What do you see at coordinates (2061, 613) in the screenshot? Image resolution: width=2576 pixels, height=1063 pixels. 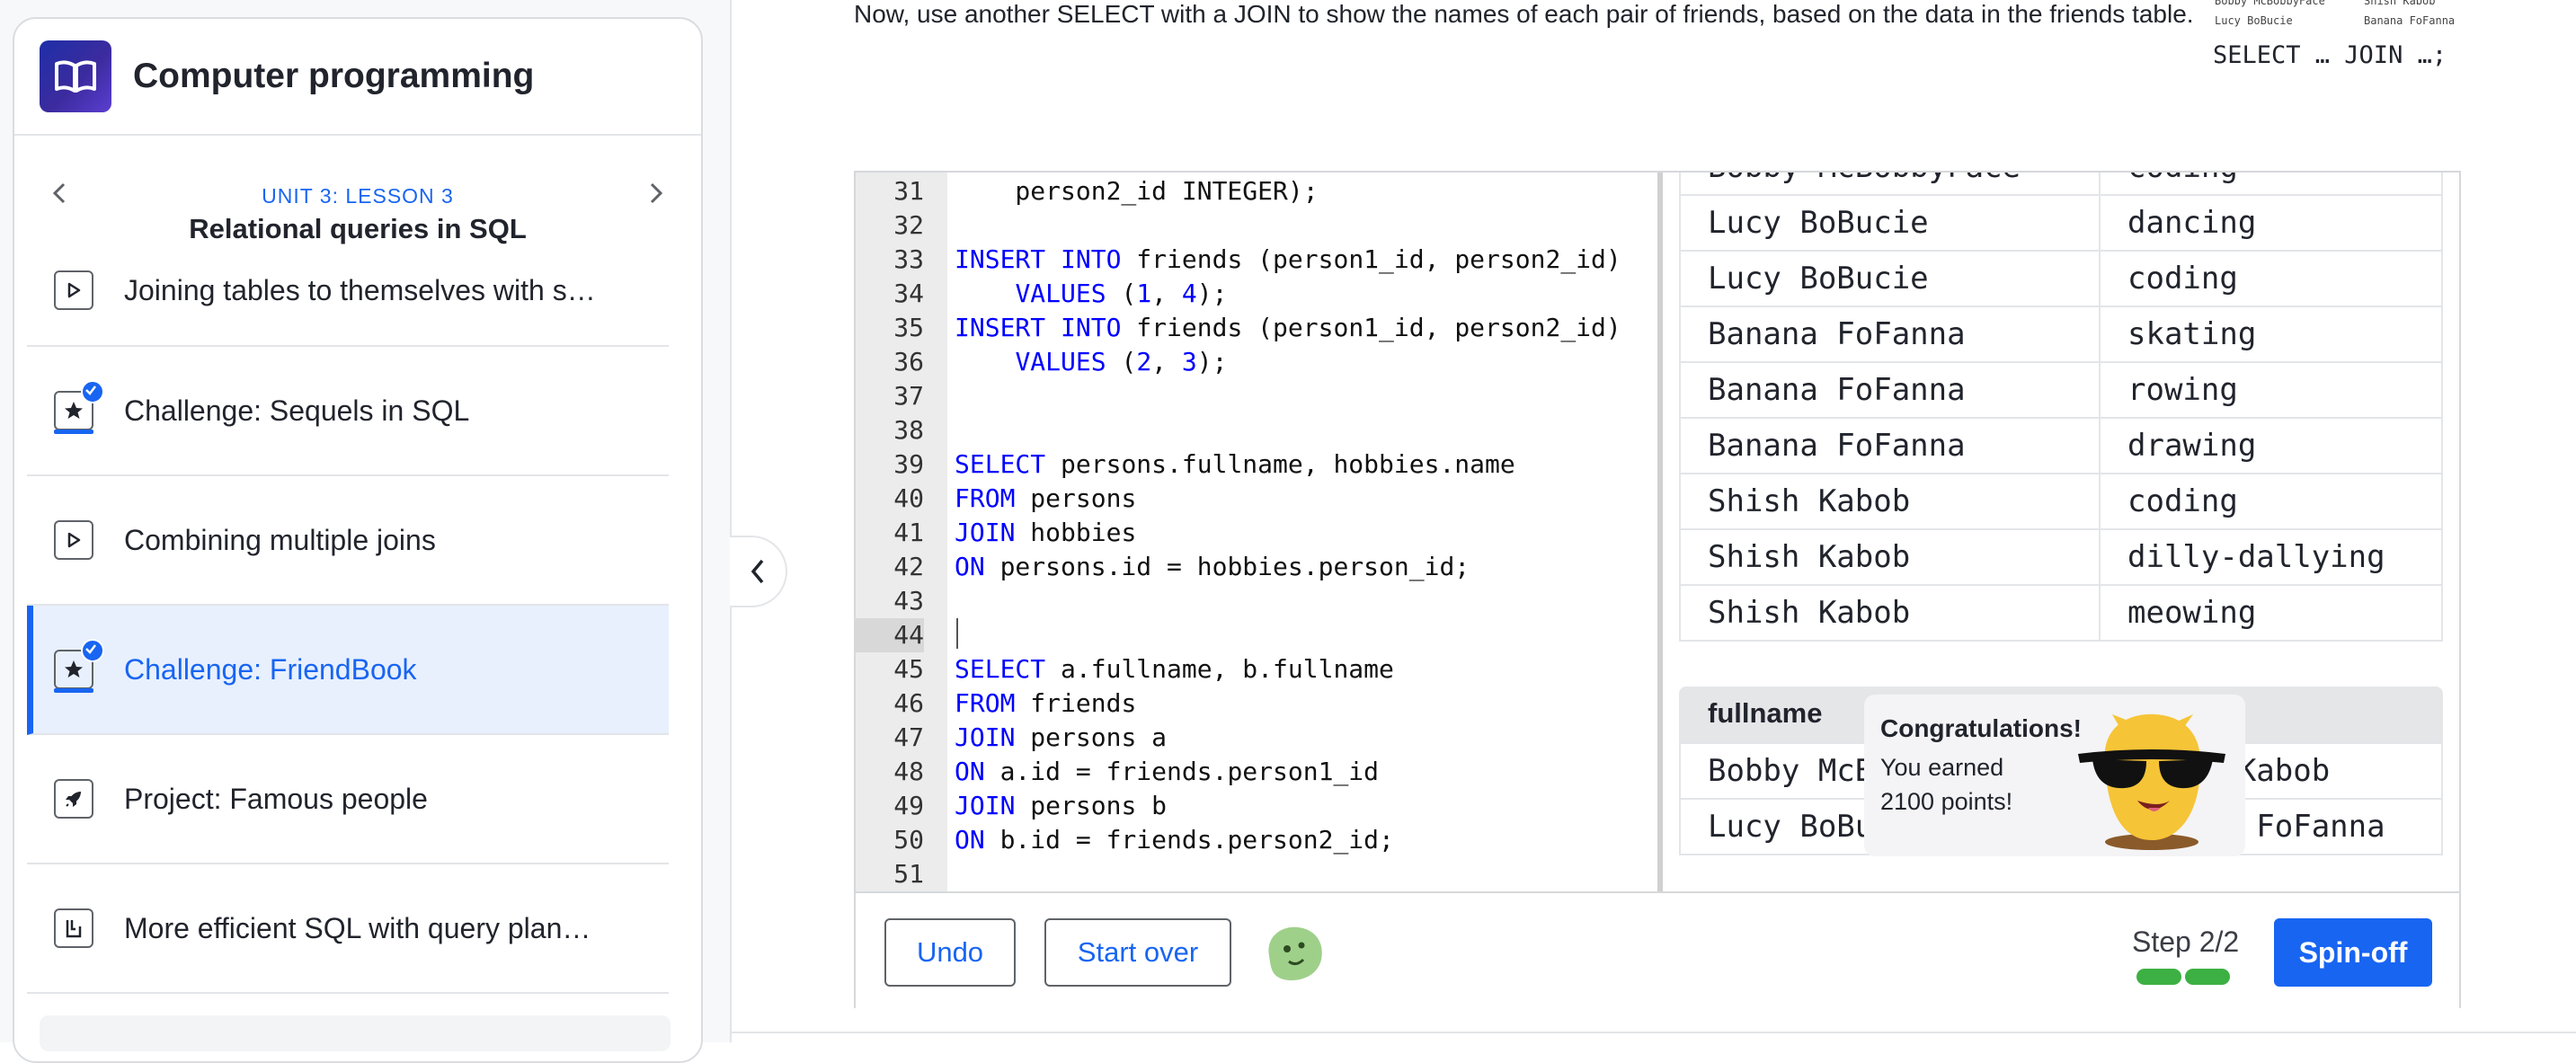 I see `table-row: Shish Kabob meowing` at bounding box center [2061, 613].